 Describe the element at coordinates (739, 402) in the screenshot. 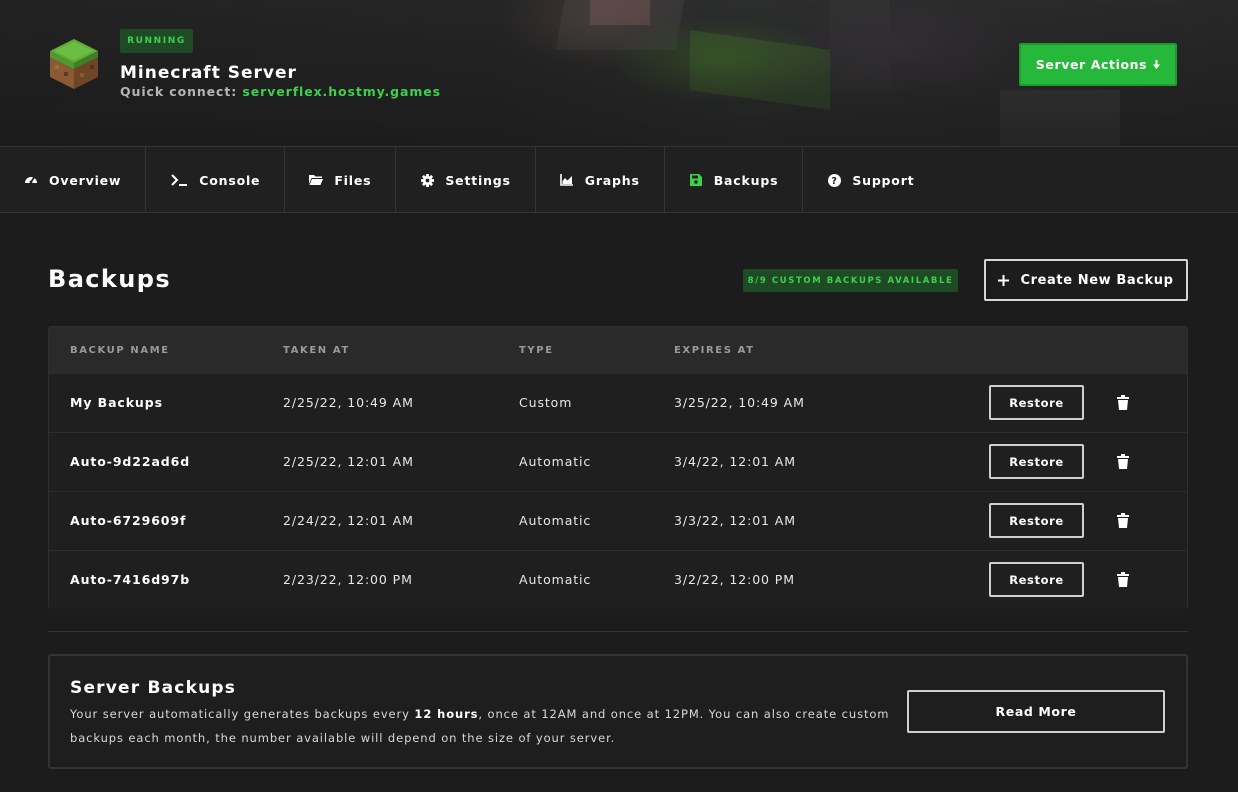

I see `backup-expires-at: 3/25/22, 10:49 AM` at that location.